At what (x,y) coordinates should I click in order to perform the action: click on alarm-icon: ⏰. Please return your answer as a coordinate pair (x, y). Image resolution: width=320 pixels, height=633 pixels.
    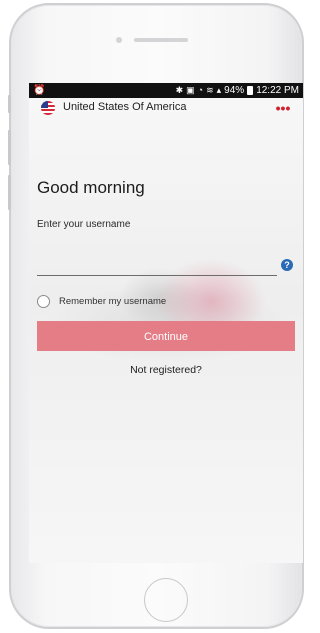
    Looking at the image, I should click on (39, 90).